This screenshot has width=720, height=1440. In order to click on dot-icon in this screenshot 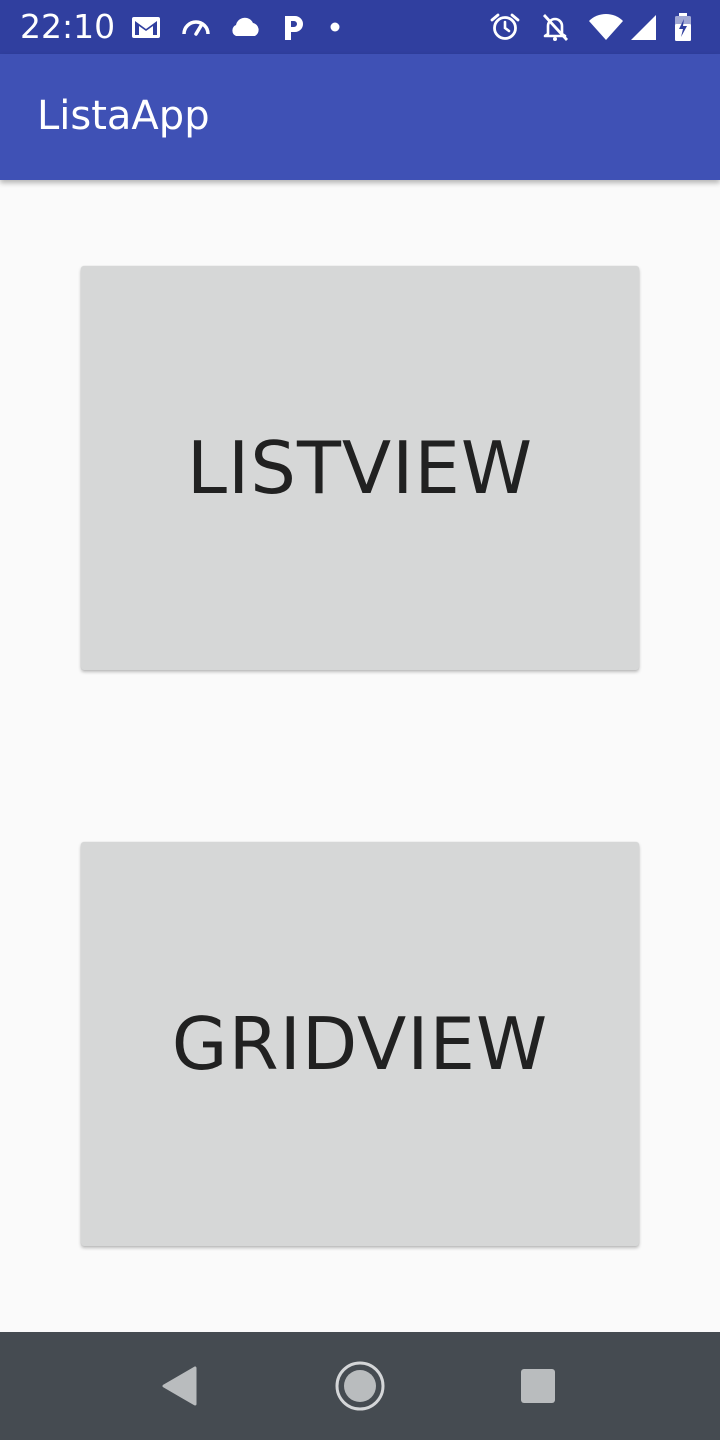, I will do `click(335, 27)`.